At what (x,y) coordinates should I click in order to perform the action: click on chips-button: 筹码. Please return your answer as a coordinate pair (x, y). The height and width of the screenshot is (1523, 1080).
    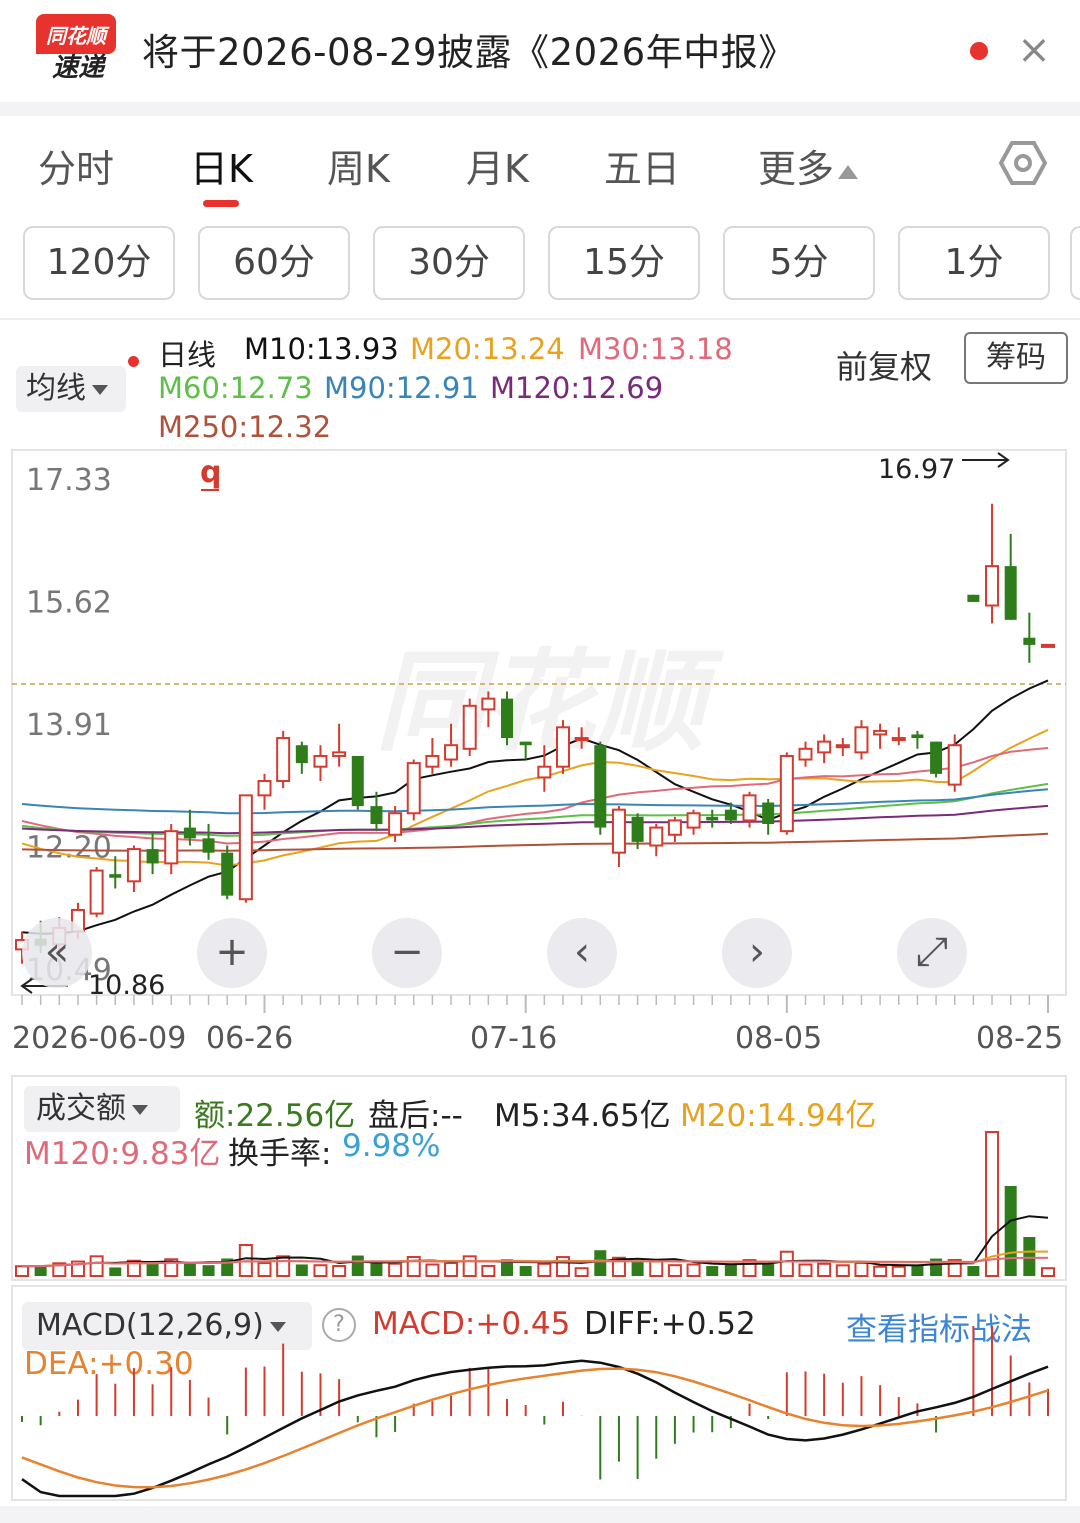
    Looking at the image, I should click on (1016, 358).